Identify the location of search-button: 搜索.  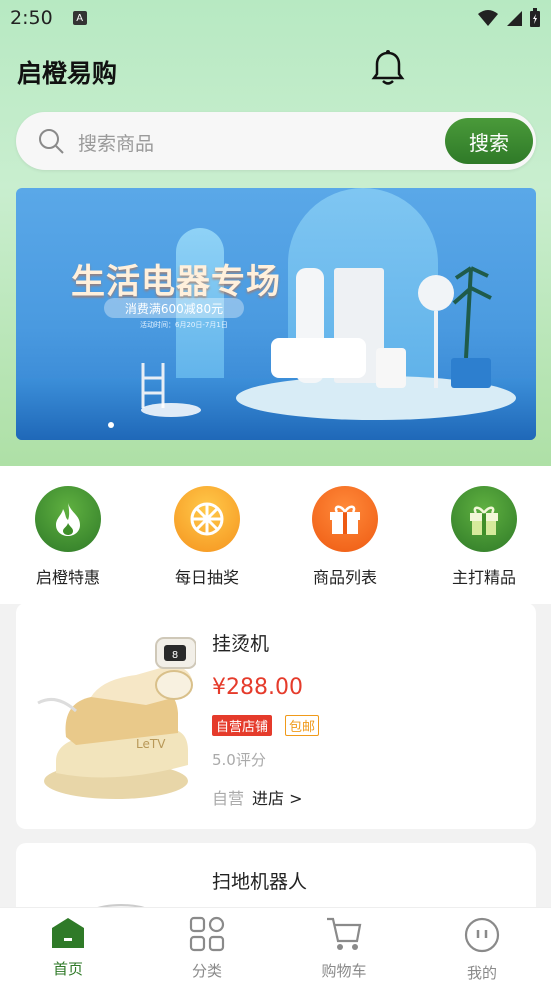
(489, 141).